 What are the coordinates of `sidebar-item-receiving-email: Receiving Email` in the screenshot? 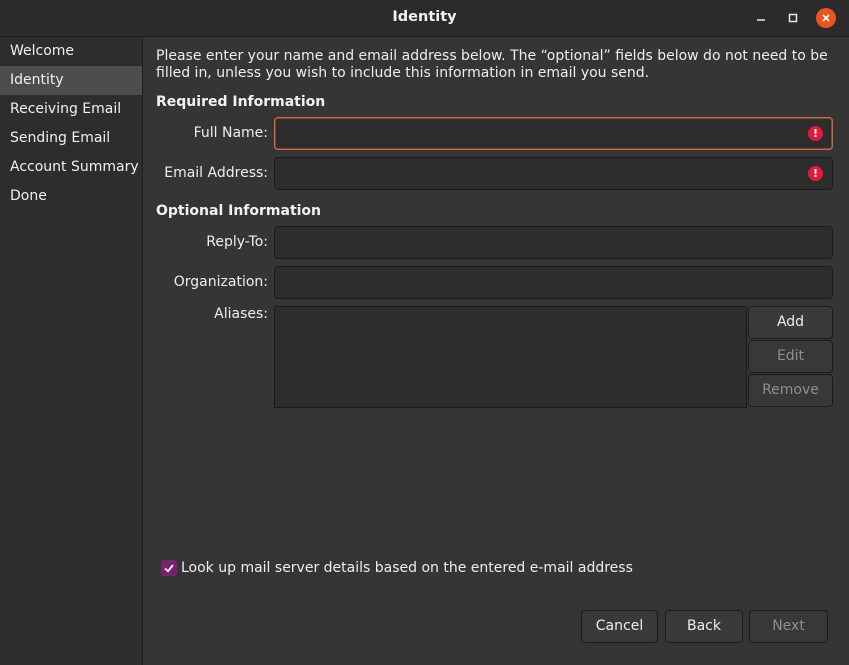 It's located at (71, 109).